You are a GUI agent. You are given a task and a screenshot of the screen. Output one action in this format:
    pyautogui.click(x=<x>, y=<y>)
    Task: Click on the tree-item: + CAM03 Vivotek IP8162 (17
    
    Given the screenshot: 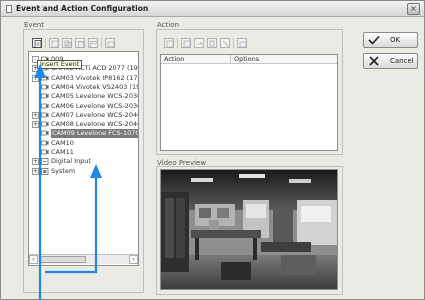 What is the action you would take?
    pyautogui.click(x=83, y=78)
    